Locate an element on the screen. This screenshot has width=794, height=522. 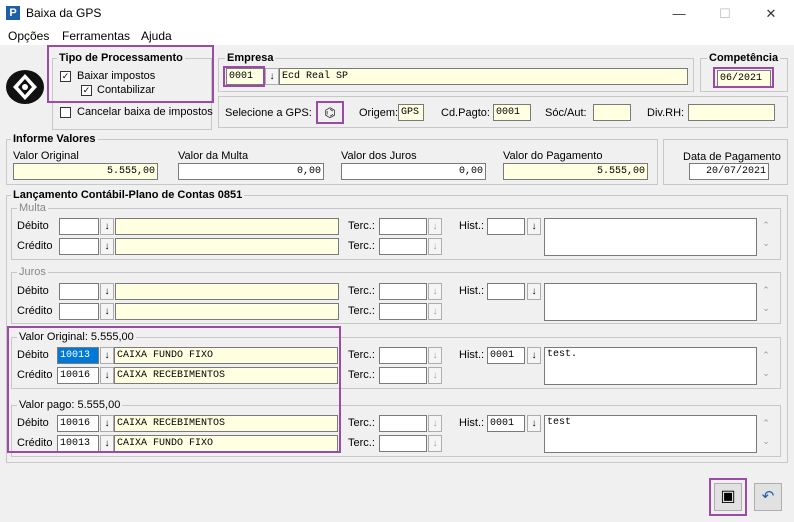
juros-credito-label: Crédito is located at coordinates (35, 311).